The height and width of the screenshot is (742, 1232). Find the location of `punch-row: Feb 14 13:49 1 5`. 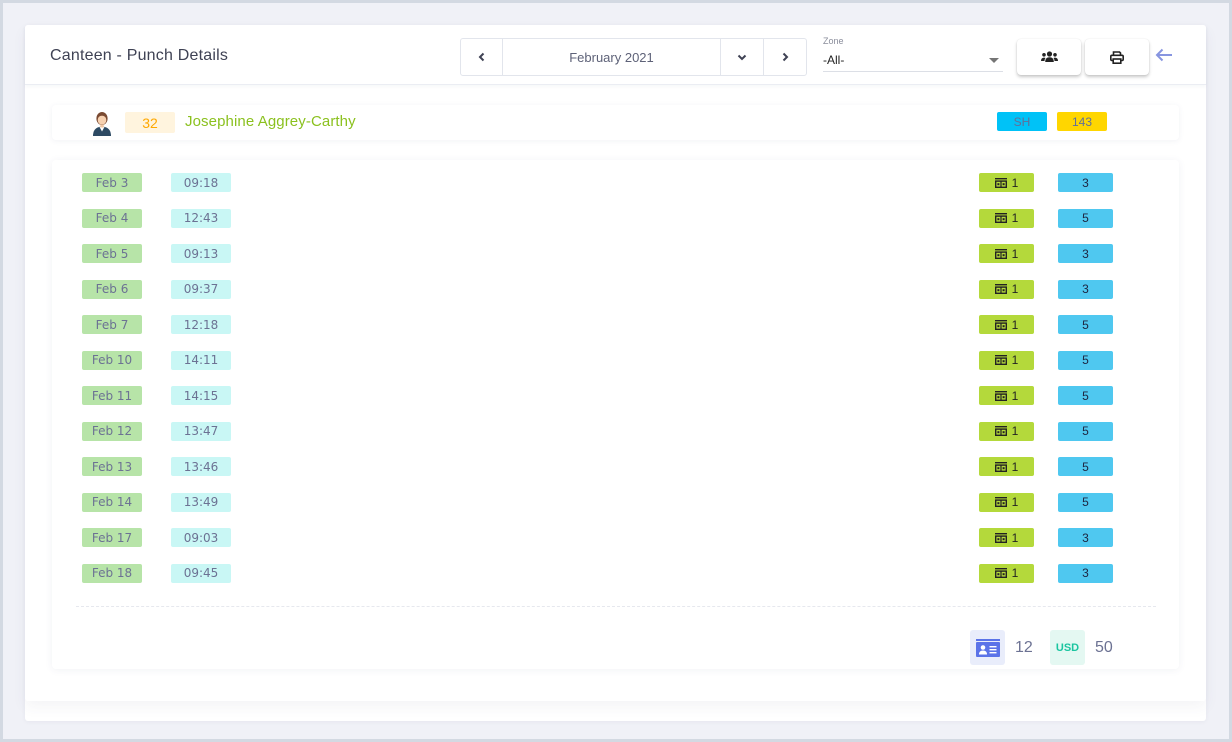

punch-row: Feb 14 13:49 1 5 is located at coordinates (615, 510).